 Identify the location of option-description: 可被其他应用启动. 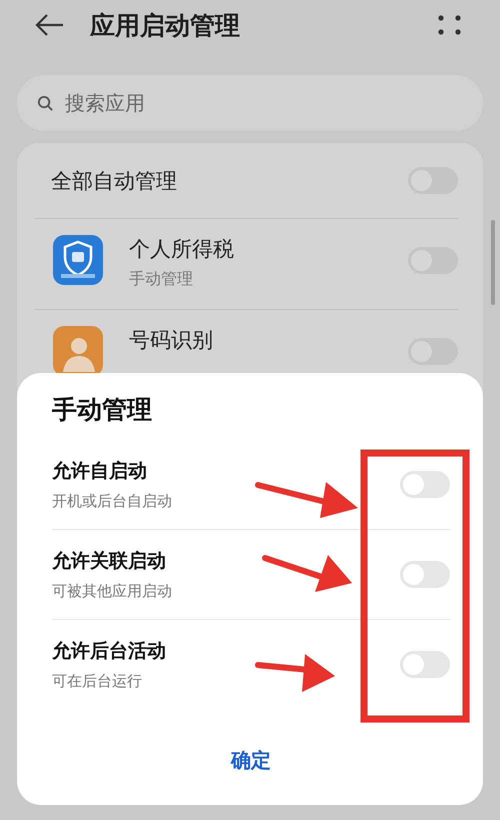
(112, 591).